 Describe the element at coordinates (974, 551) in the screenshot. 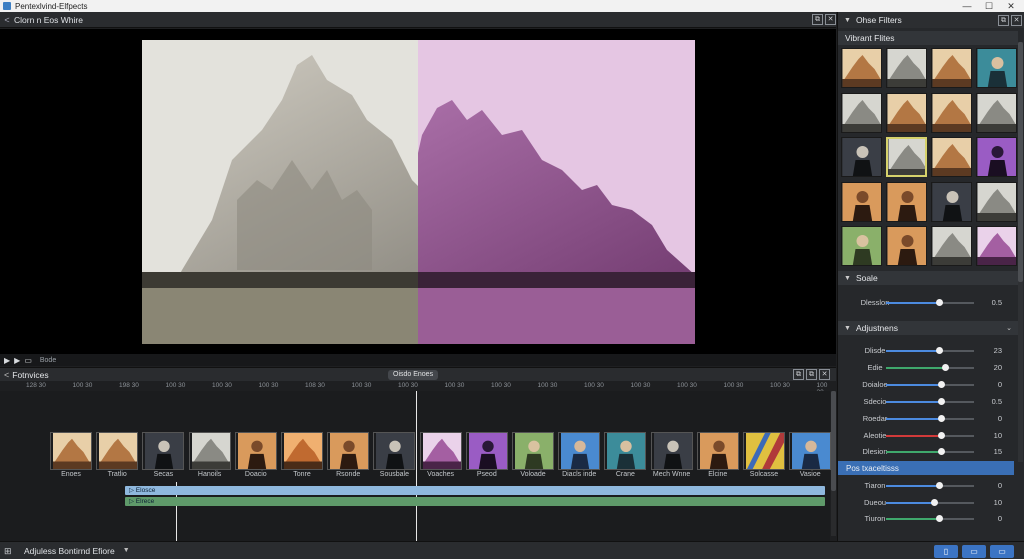

I see `status-button-2: ▭` at that location.